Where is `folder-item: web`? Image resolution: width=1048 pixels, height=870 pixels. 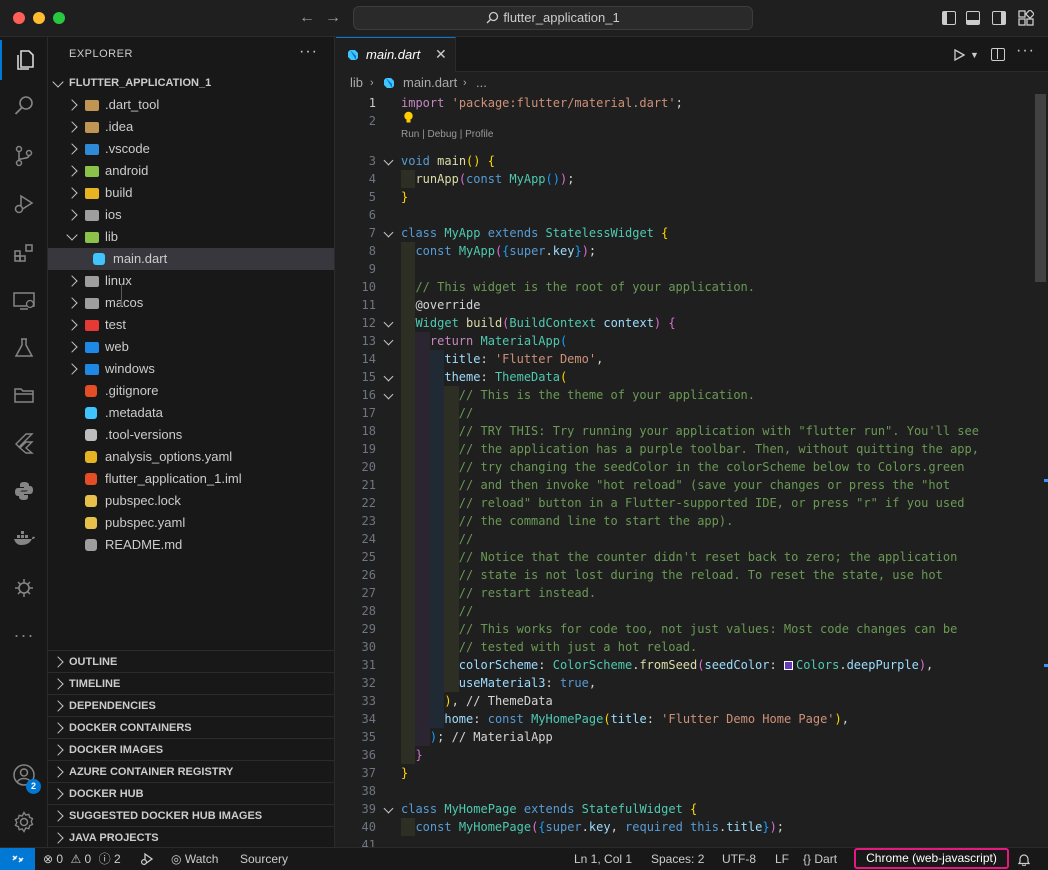
folder-item: web is located at coordinates (191, 347).